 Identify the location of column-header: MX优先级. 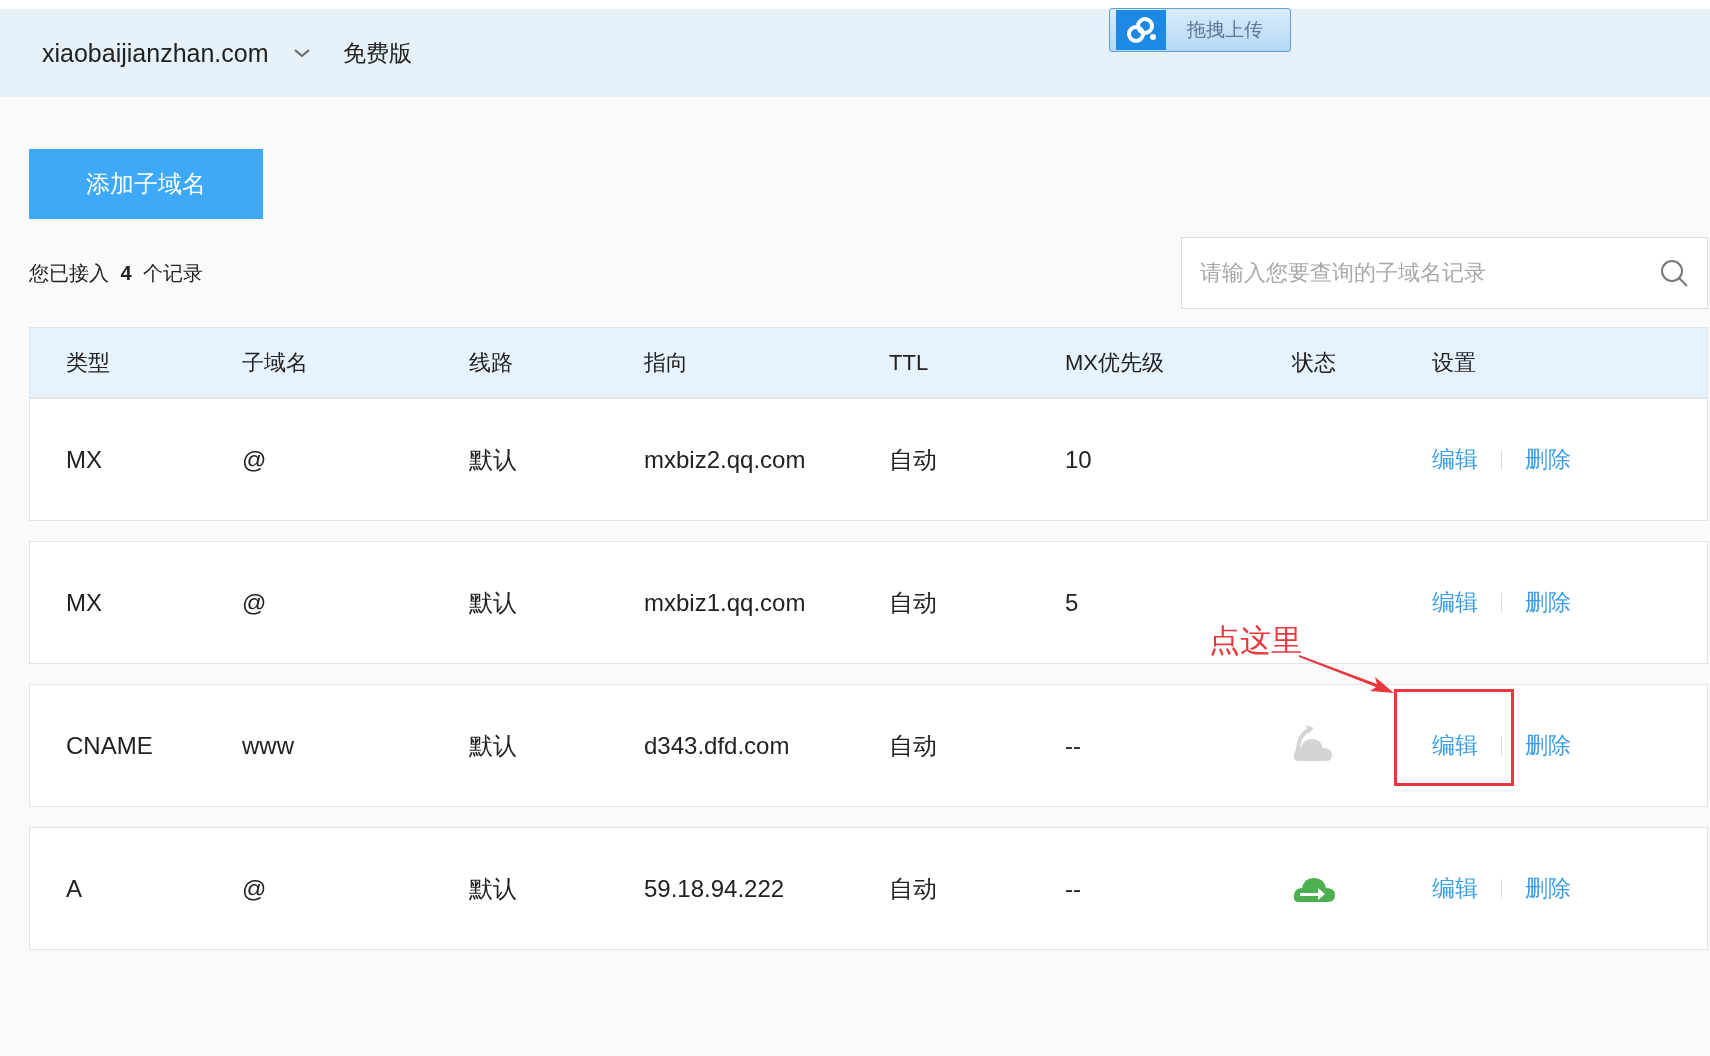
(1115, 362).